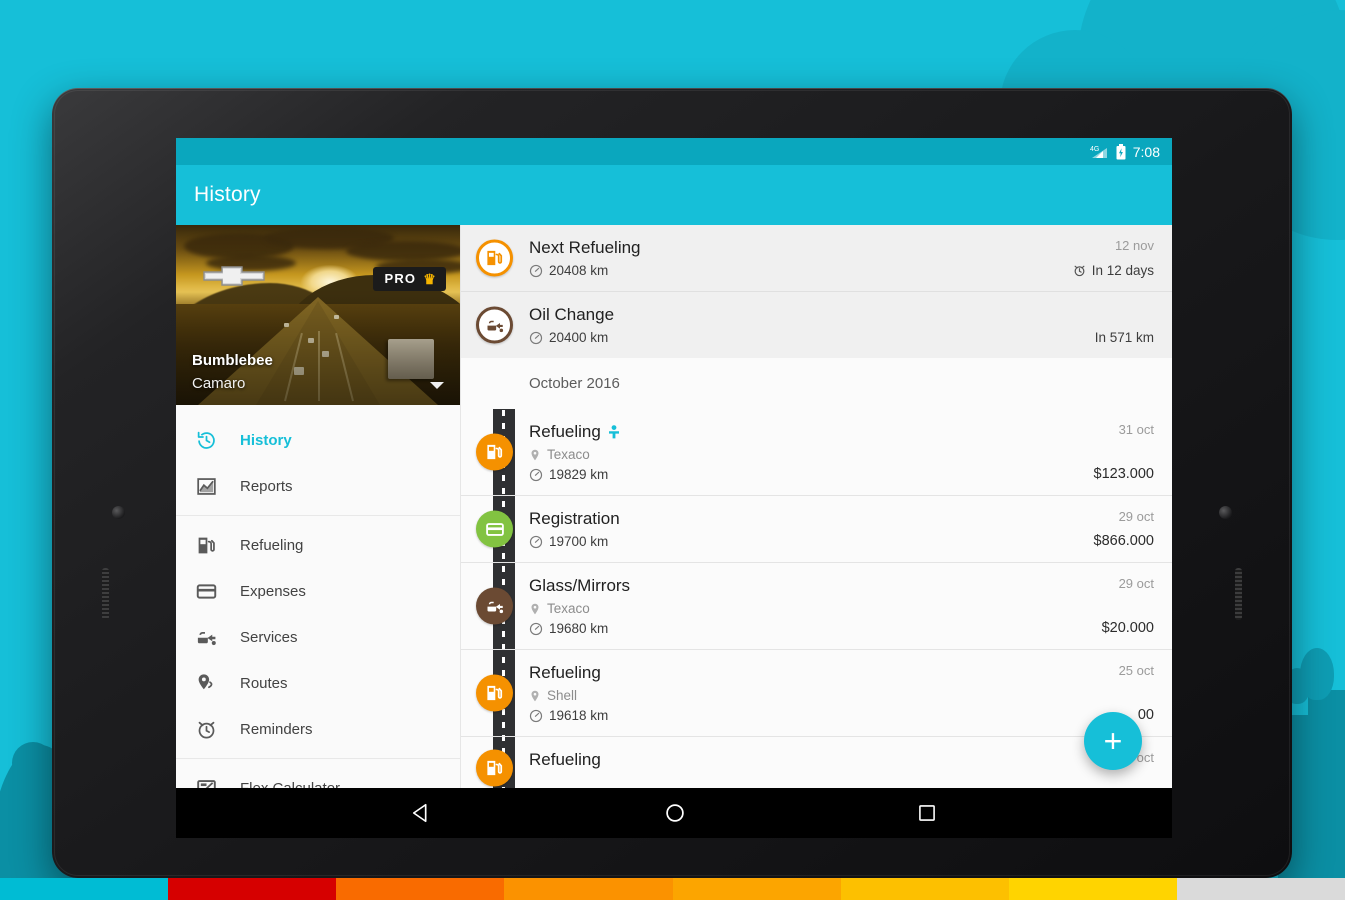 This screenshot has width=1345, height=900. What do you see at coordinates (266, 440) in the screenshot?
I see `sidebar-item-label: History` at bounding box center [266, 440].